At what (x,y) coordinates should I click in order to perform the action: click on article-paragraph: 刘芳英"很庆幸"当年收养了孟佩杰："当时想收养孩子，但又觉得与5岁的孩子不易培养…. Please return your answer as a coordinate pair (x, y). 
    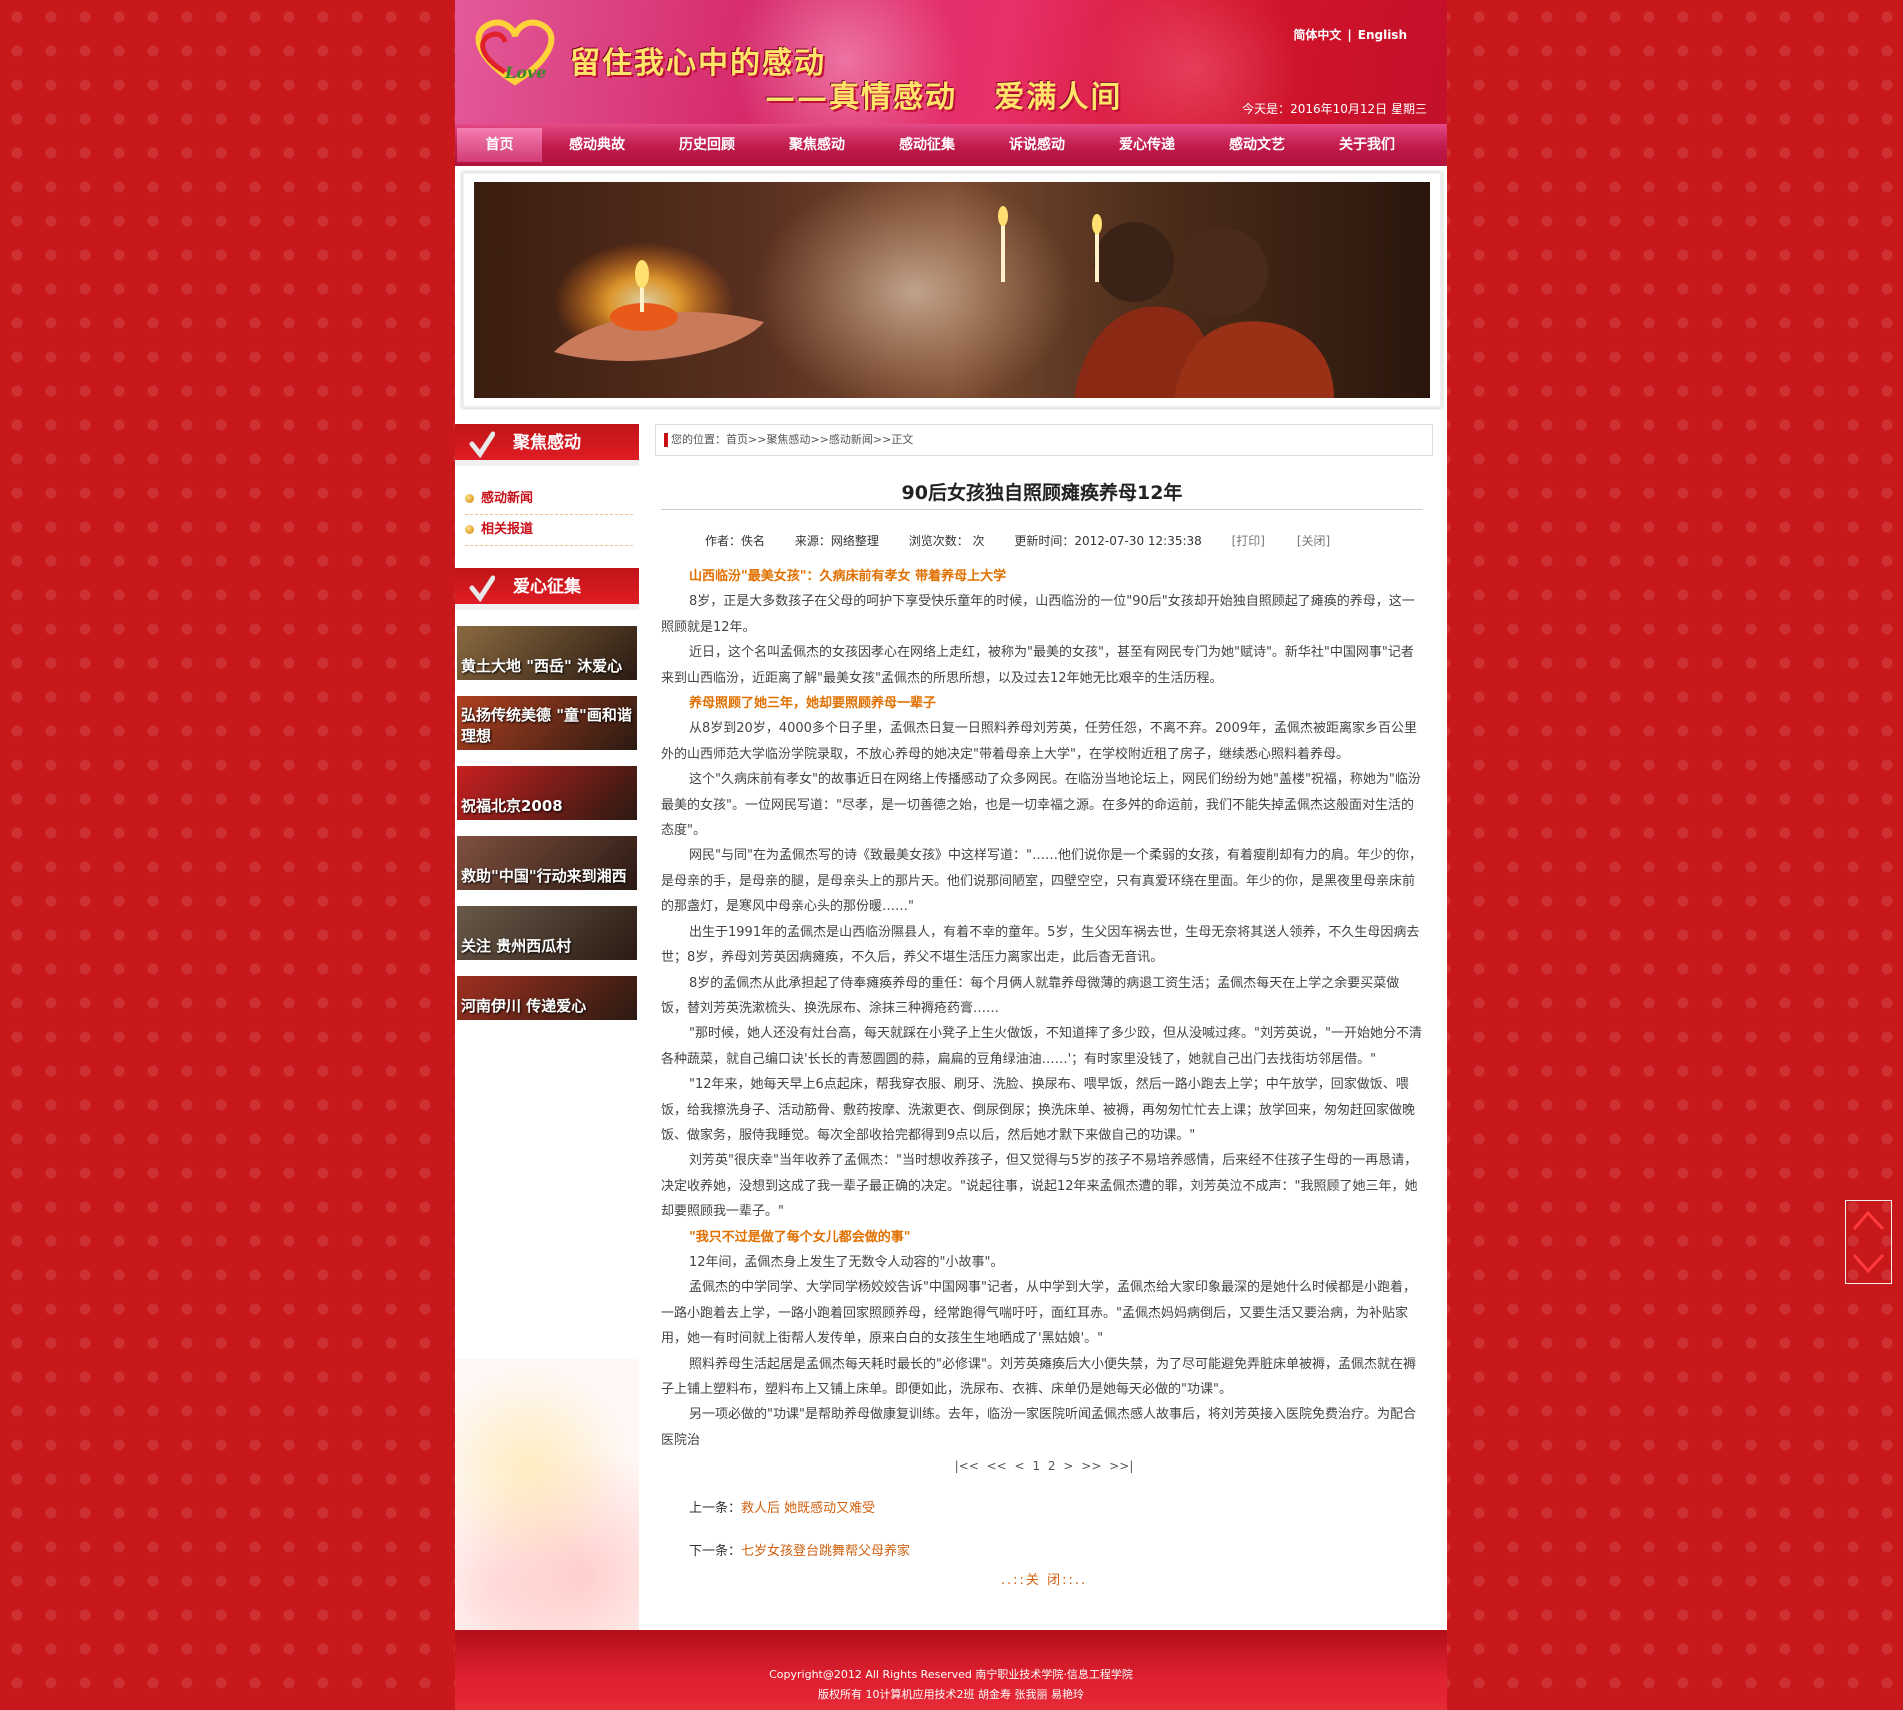
    Looking at the image, I should click on (1039, 1186).